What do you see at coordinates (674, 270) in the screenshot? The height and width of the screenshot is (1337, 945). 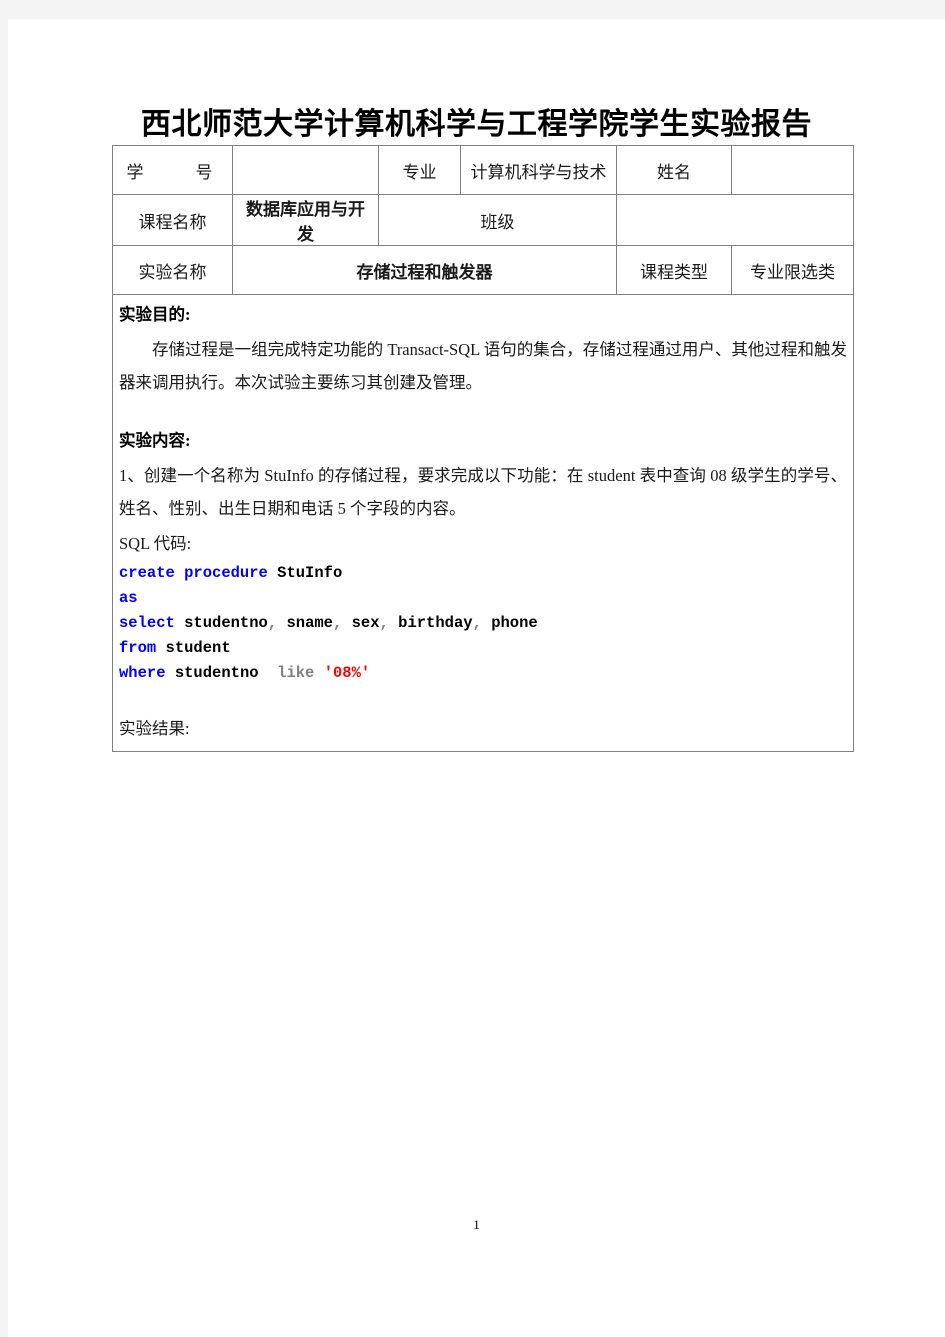 I see `label-course-type: 课程类型` at bounding box center [674, 270].